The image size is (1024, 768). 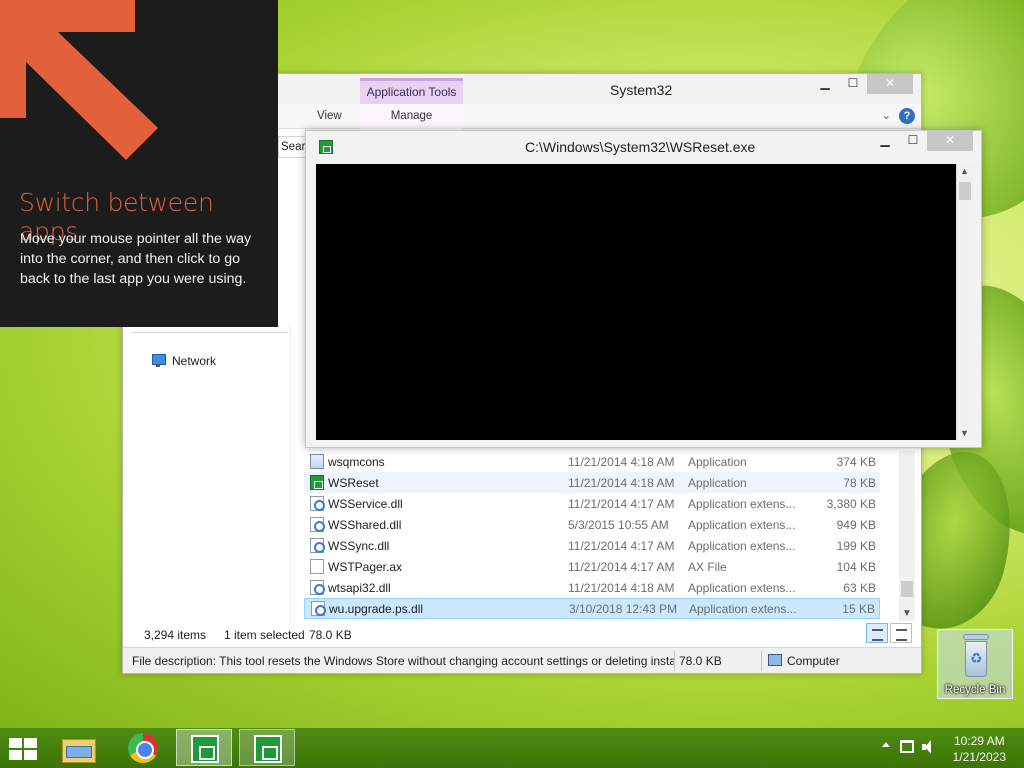 I want to click on recycle-bin-icon, so click(x=976, y=656).